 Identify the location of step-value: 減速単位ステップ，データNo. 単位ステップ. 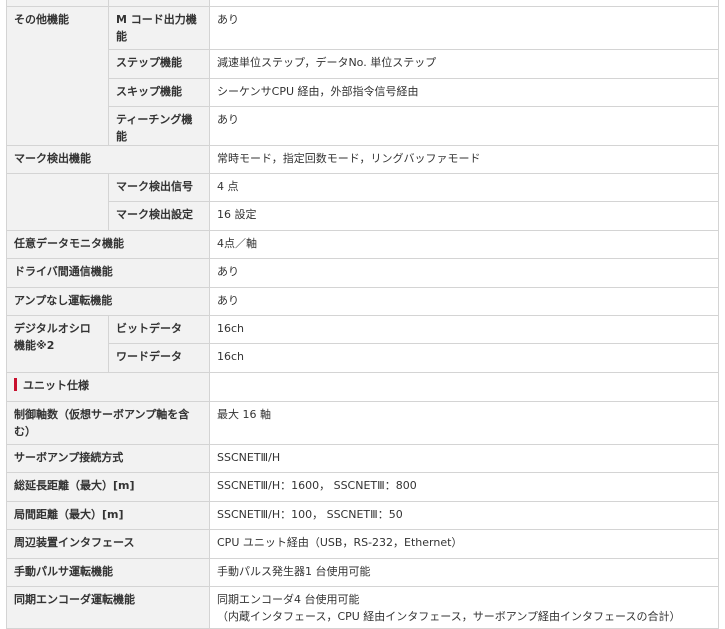
(464, 64).